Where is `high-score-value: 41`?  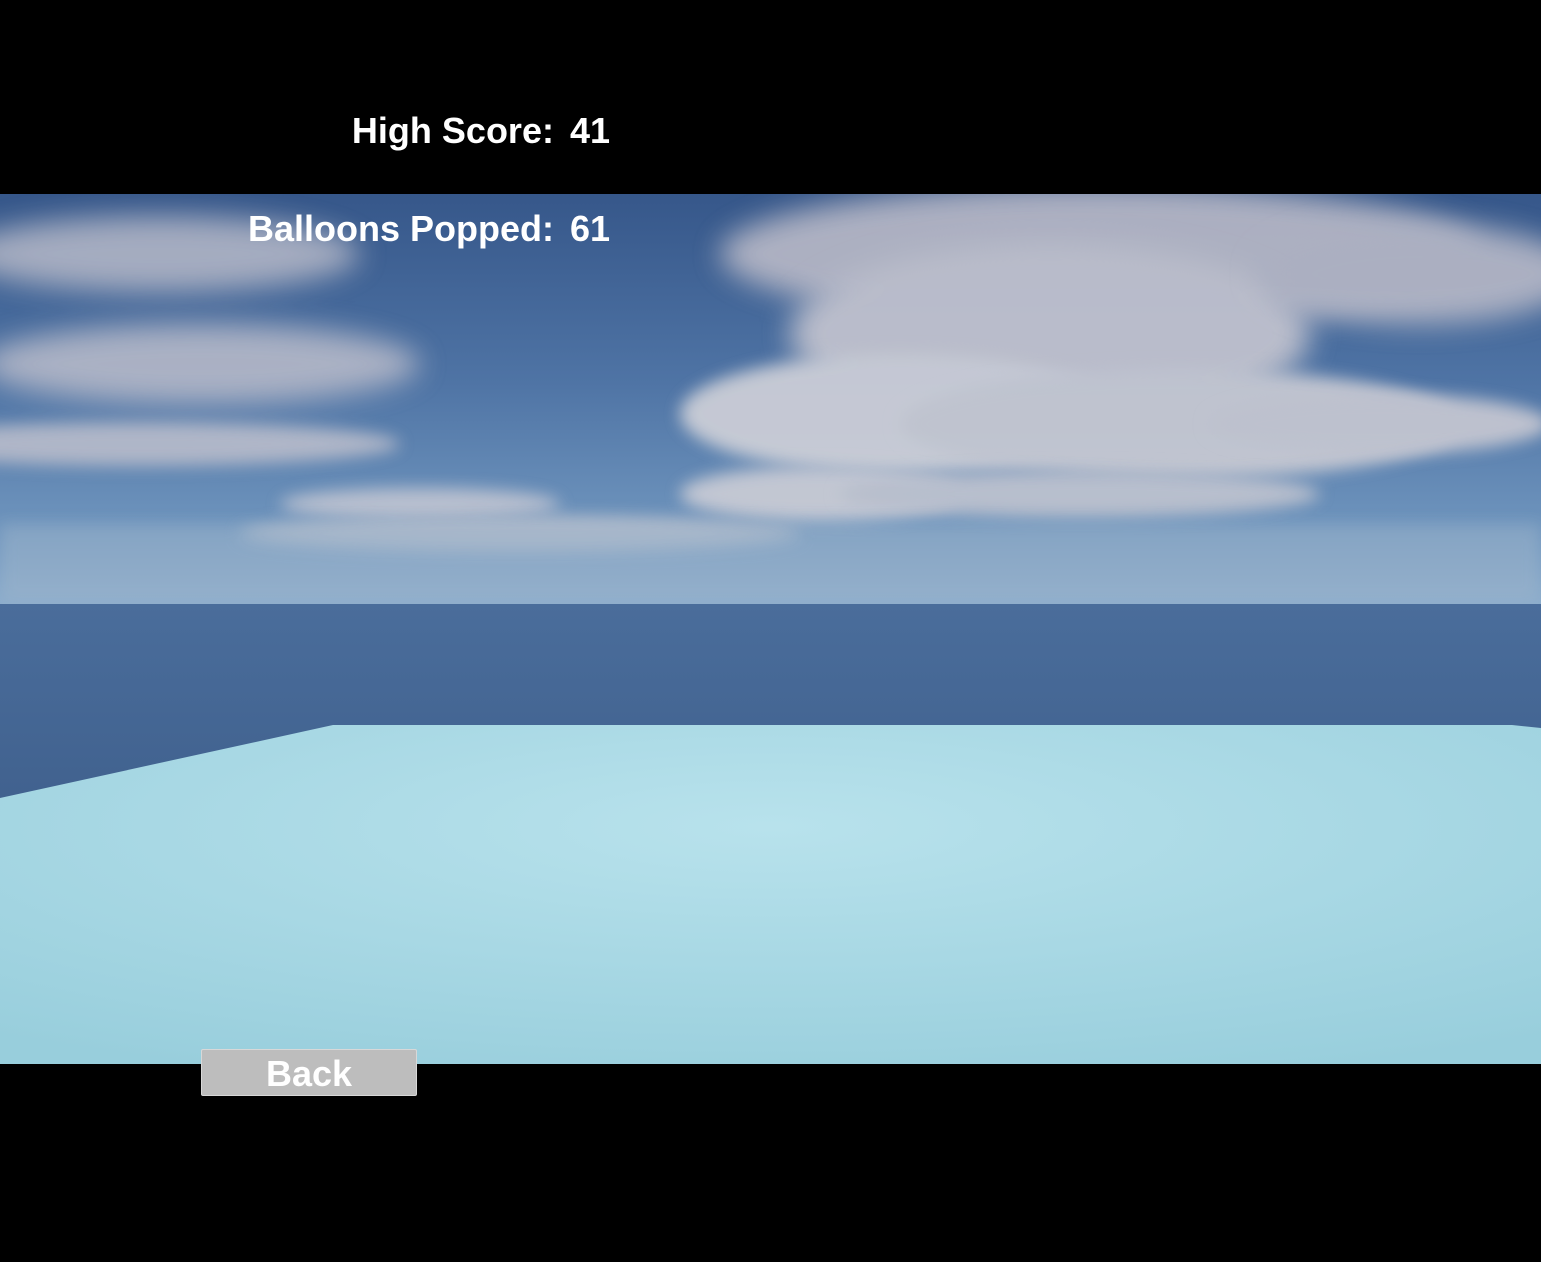
high-score-value: 41 is located at coordinates (589, 130).